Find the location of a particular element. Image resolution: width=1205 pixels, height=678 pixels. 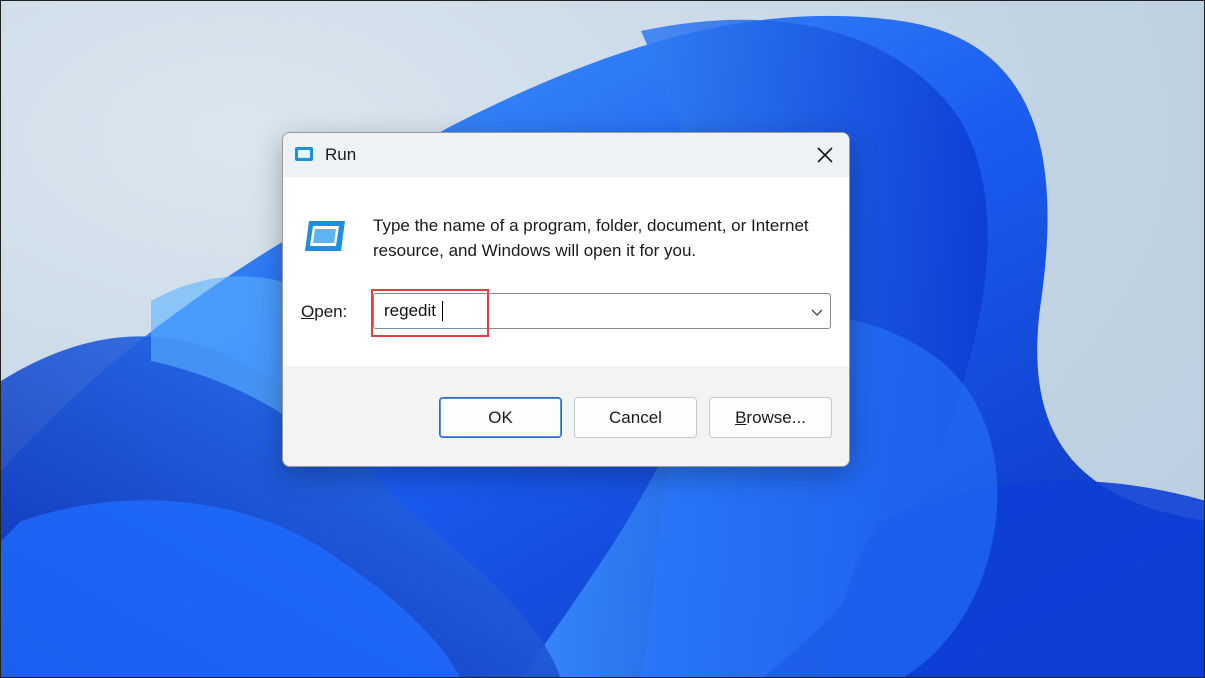

open-combobox is located at coordinates (602, 311).